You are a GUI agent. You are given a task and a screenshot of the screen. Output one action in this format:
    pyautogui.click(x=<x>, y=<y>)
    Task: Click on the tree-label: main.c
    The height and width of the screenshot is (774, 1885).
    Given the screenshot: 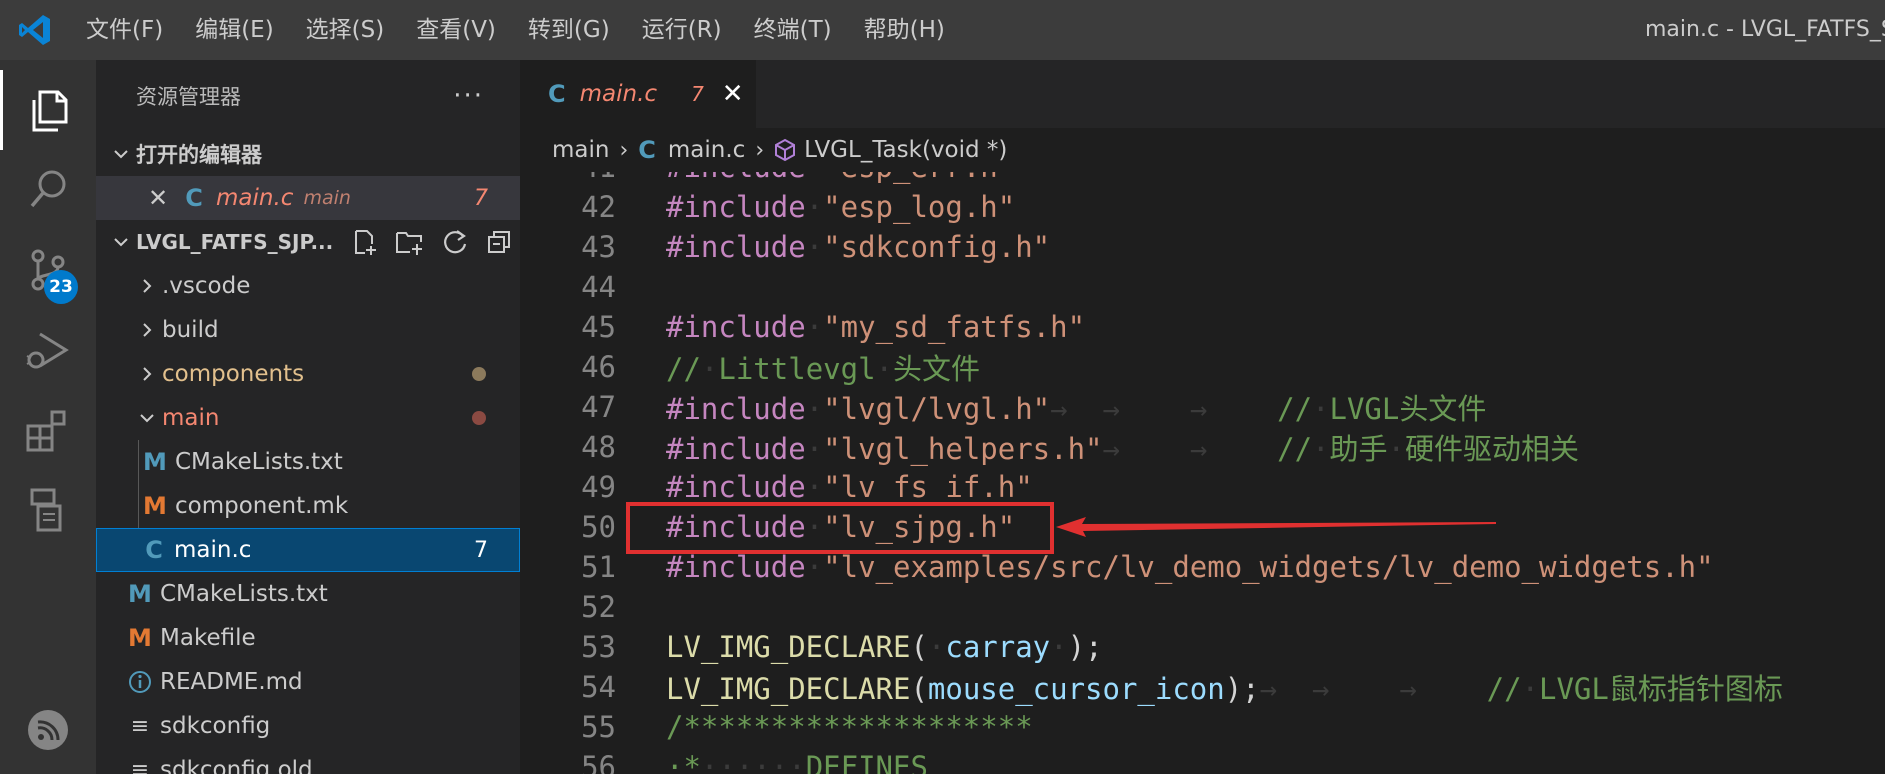 What is the action you would take?
    pyautogui.click(x=213, y=550)
    